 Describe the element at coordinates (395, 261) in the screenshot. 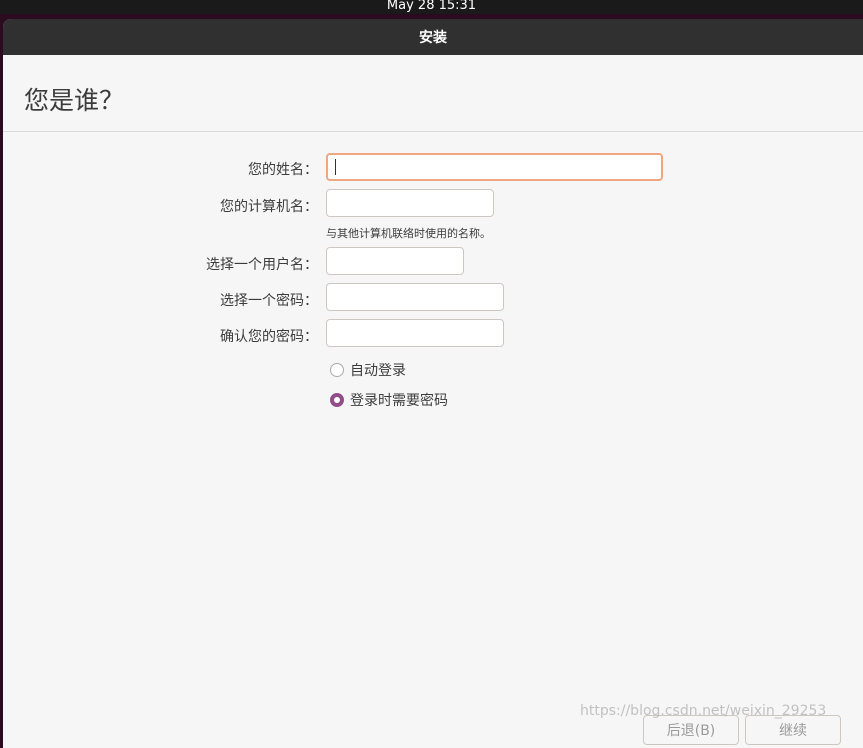

I see `username-input` at that location.